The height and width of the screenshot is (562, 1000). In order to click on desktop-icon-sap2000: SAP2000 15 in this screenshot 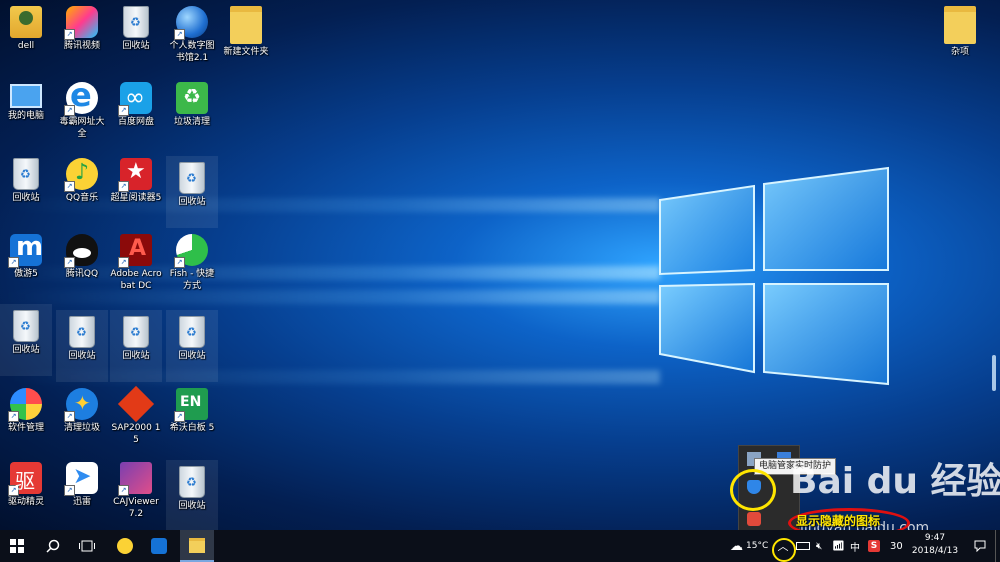, I will do `click(136, 418)`.